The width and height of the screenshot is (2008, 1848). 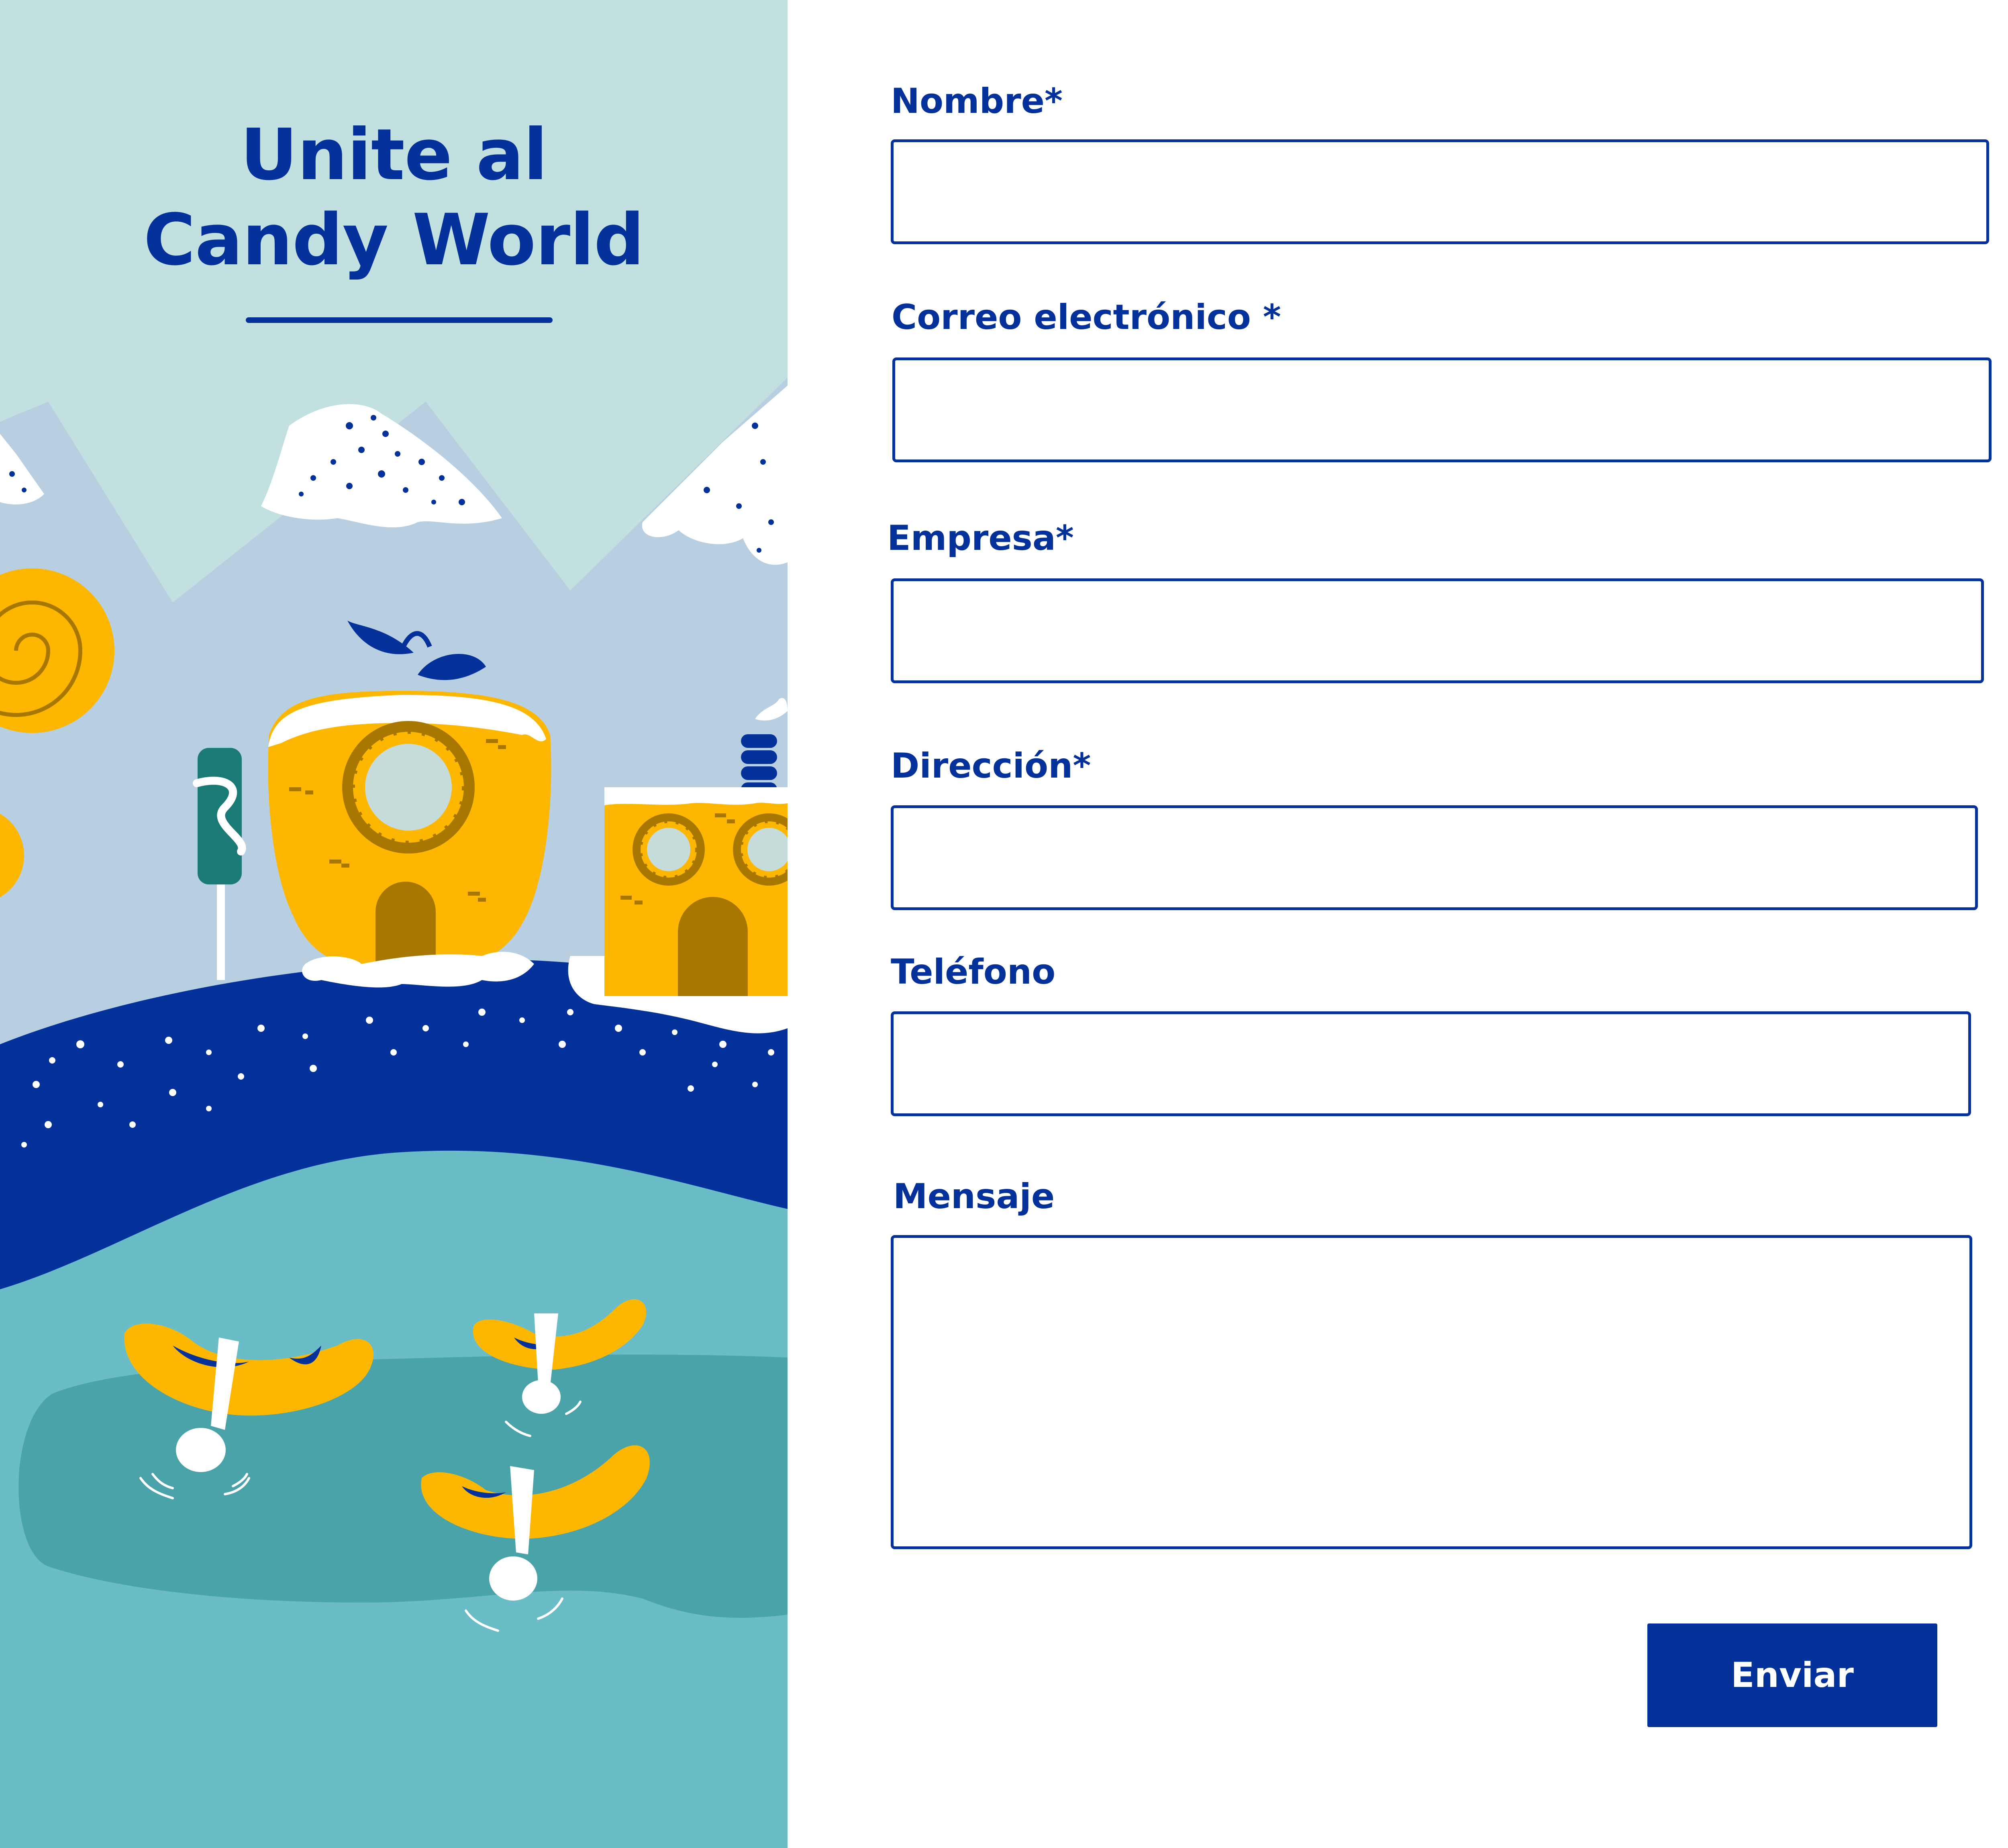 What do you see at coordinates (403, 1486) in the screenshot?
I see `lake` at bounding box center [403, 1486].